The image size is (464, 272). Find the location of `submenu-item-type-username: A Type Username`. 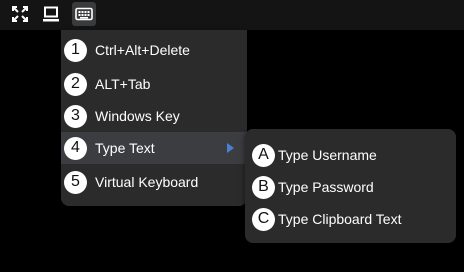

submenu-item-type-username: A Type Username is located at coordinates (350, 155).